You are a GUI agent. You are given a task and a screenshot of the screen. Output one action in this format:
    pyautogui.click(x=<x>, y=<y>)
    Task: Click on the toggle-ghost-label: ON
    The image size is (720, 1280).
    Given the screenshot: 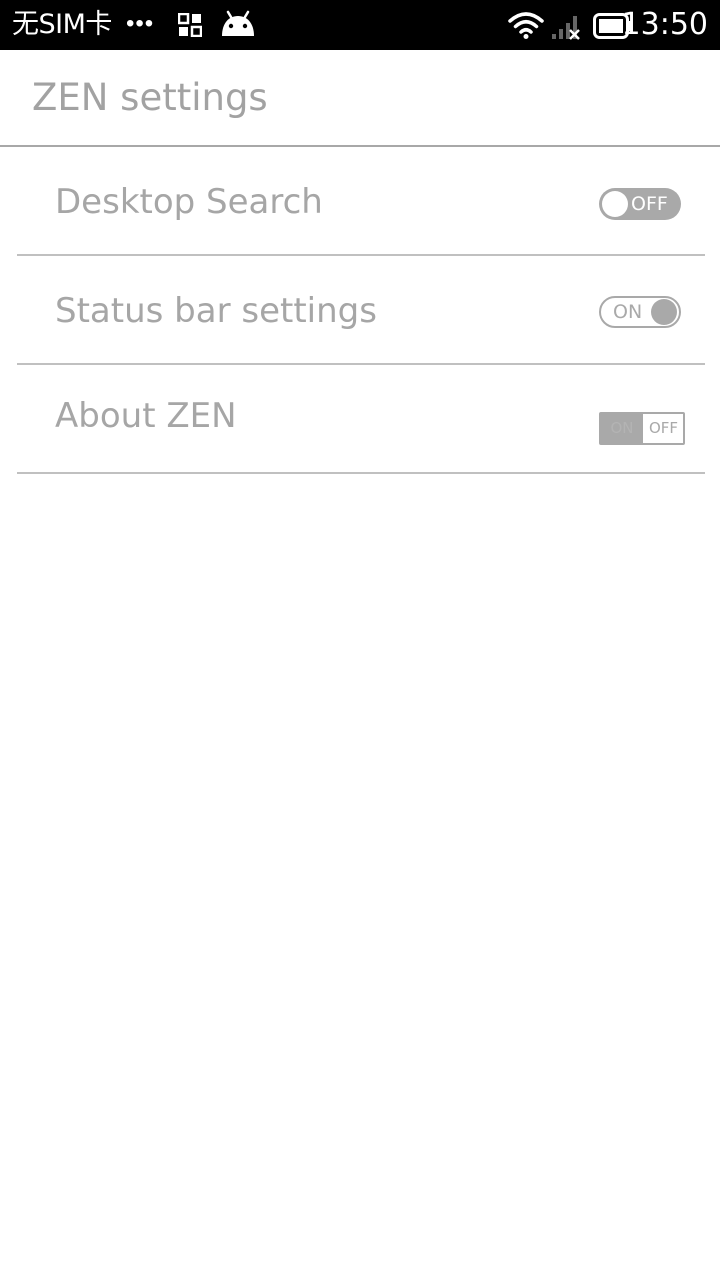 What is the action you would take?
    pyautogui.click(x=622, y=428)
    